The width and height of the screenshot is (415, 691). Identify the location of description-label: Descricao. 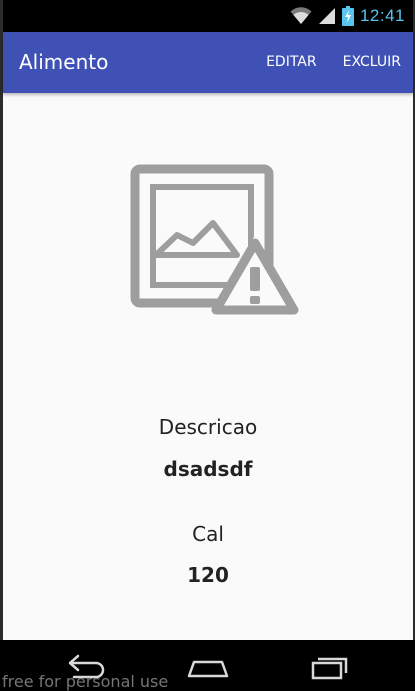
(208, 427).